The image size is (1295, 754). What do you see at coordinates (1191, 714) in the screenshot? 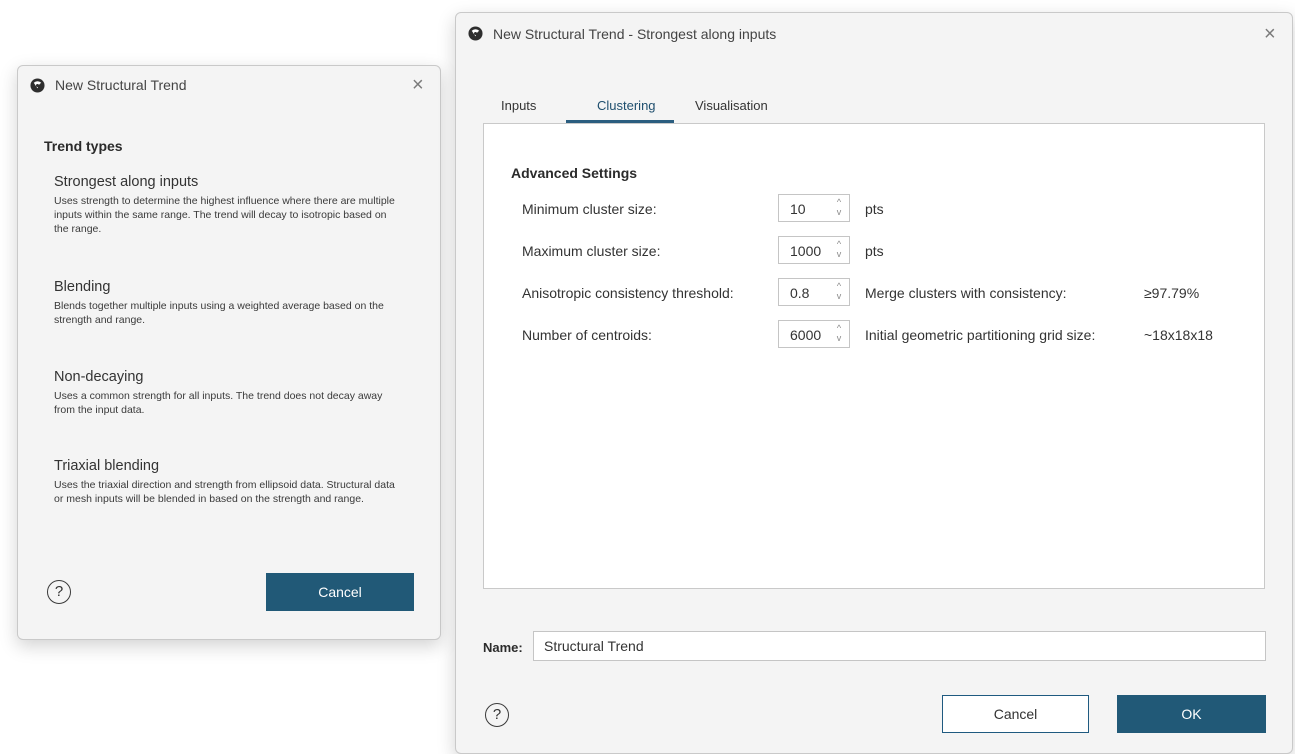
I see `ok-button: OK` at bounding box center [1191, 714].